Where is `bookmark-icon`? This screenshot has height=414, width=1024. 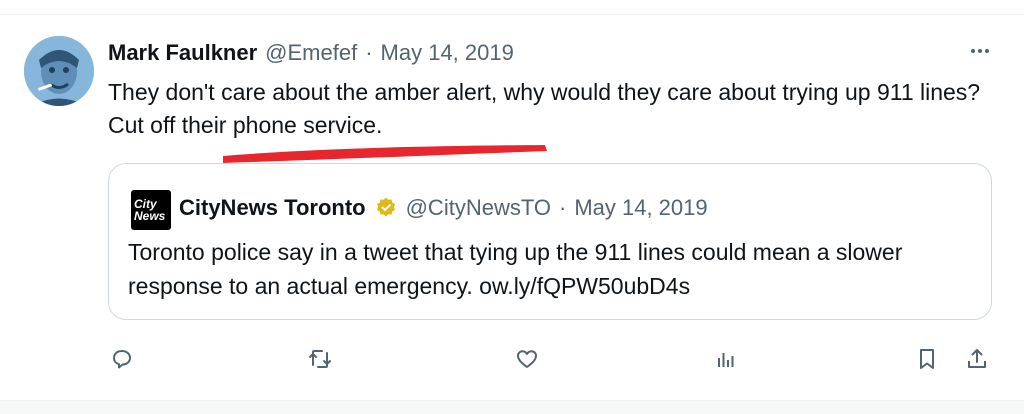
bookmark-icon is located at coordinates (927, 359).